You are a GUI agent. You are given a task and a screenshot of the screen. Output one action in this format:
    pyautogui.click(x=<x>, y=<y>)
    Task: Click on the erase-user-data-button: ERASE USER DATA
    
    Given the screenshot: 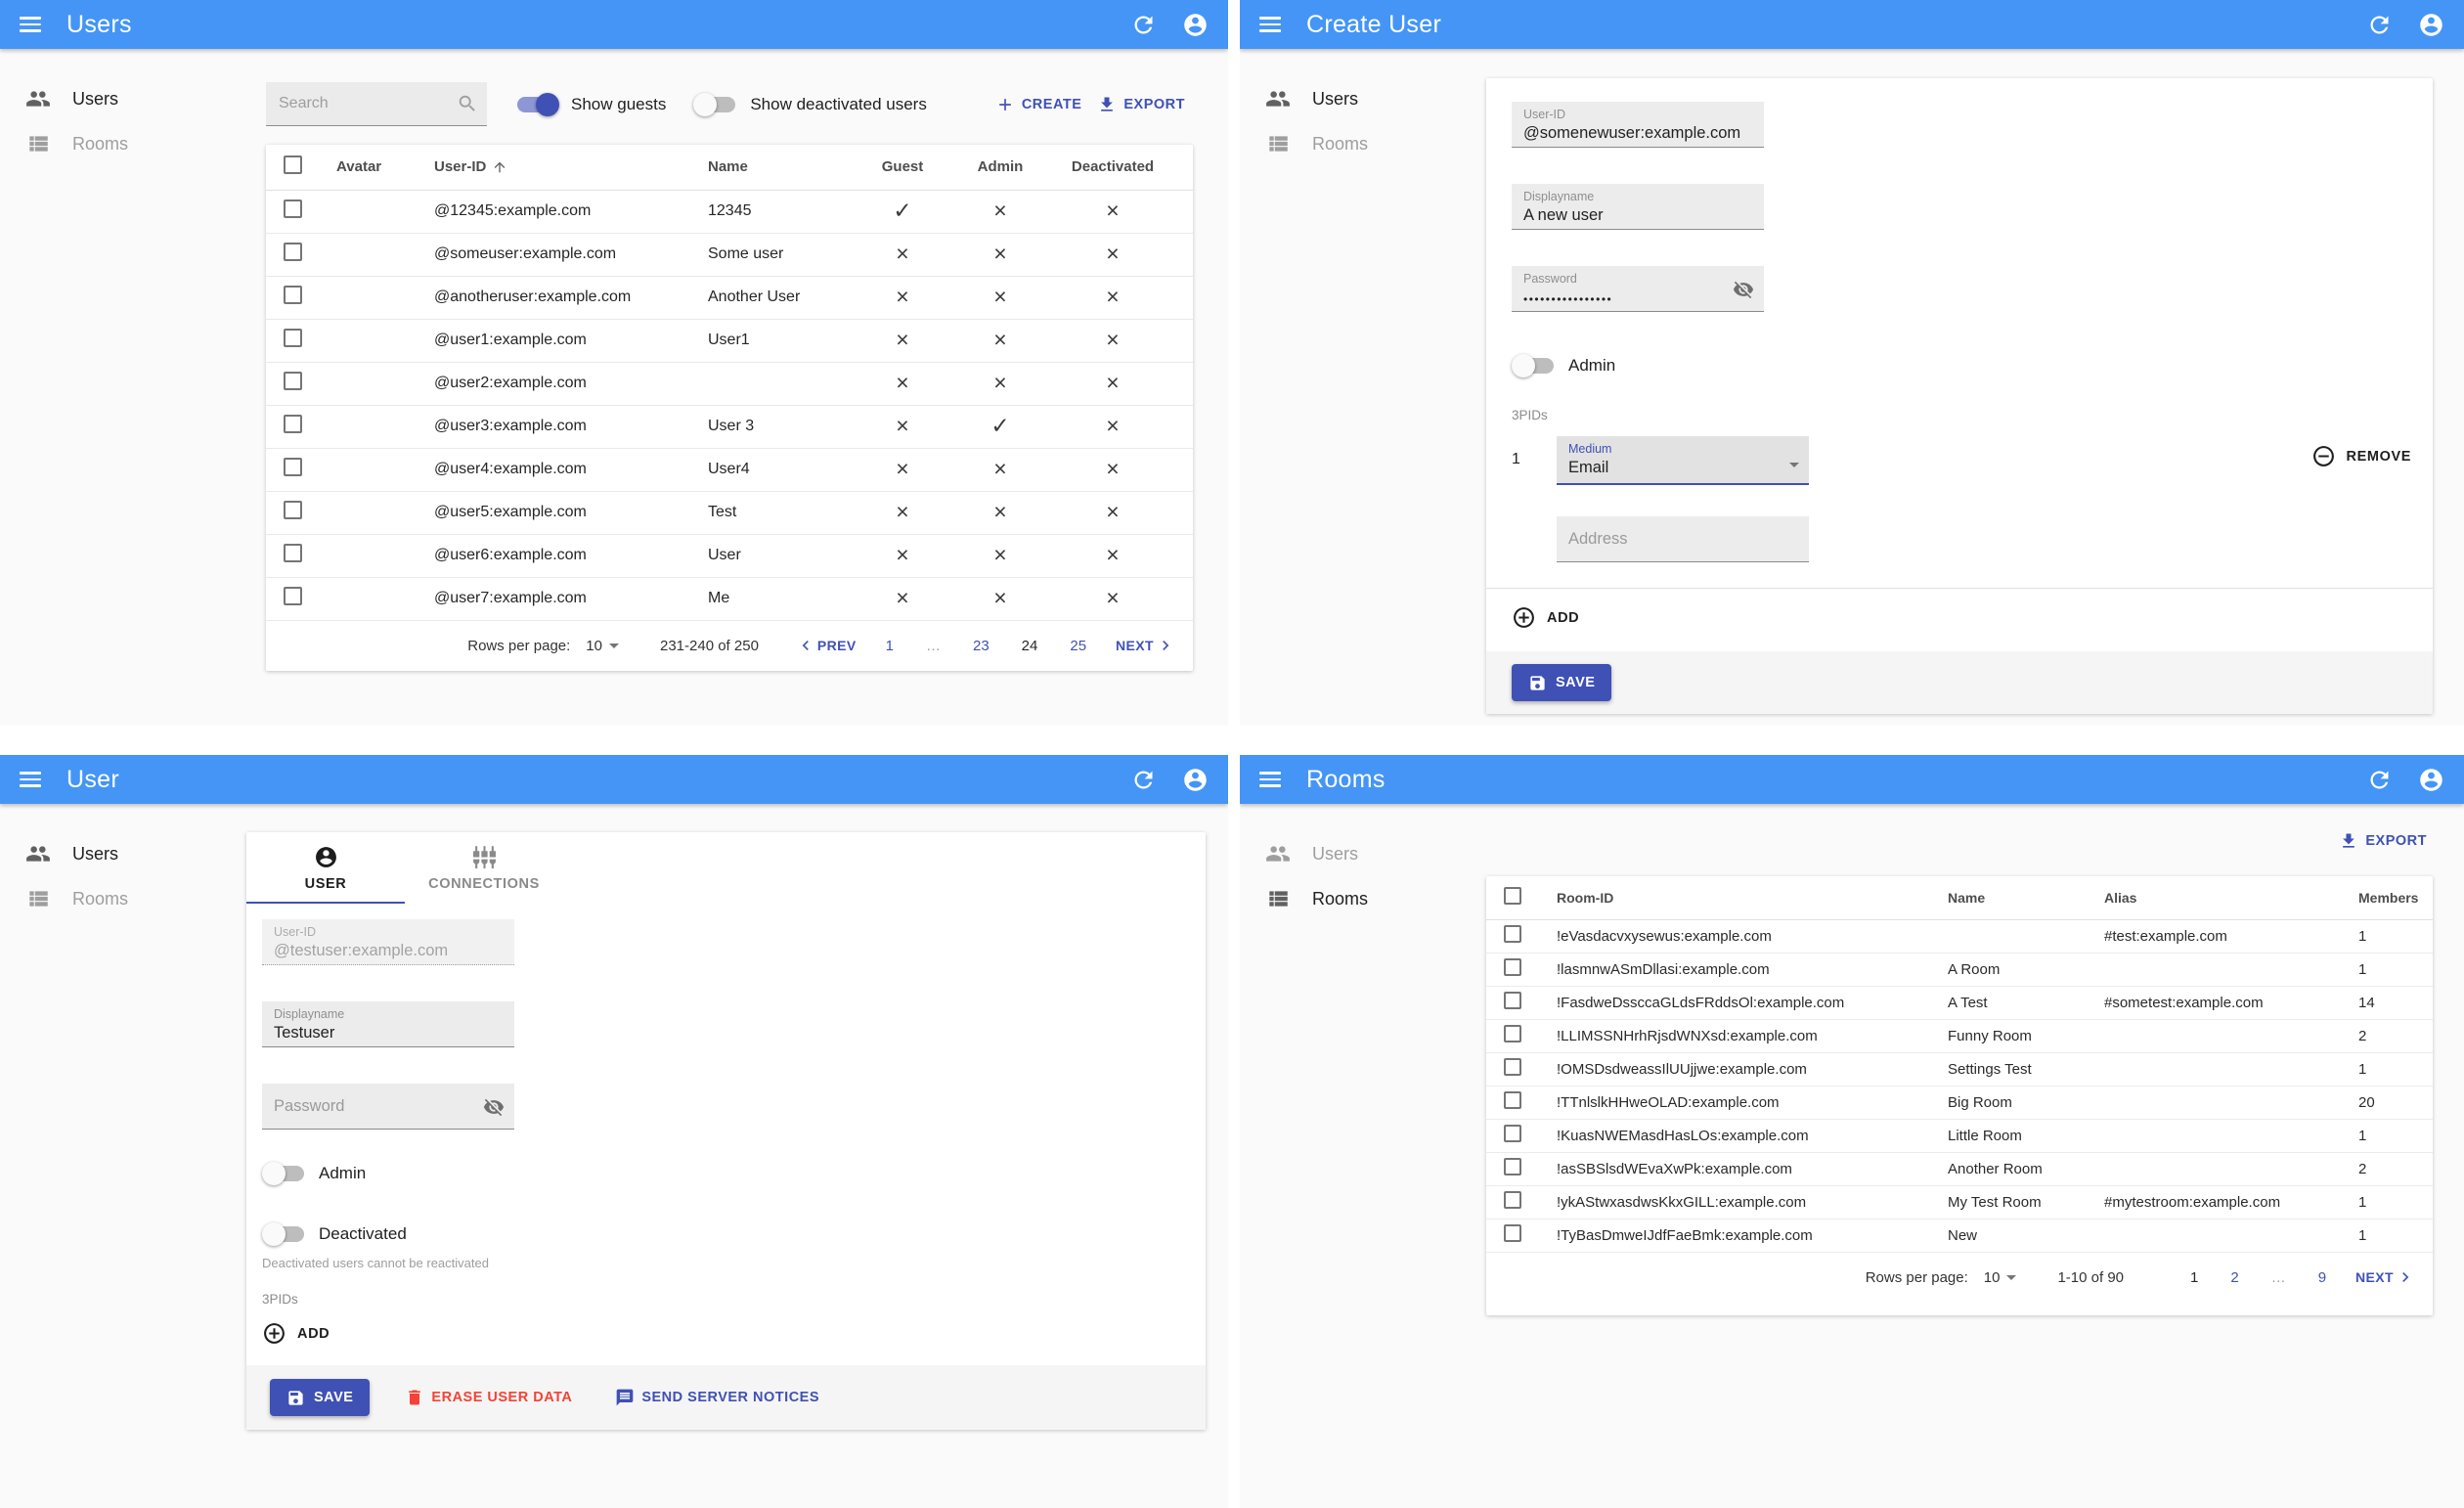 What is the action you would take?
    pyautogui.click(x=488, y=1397)
    